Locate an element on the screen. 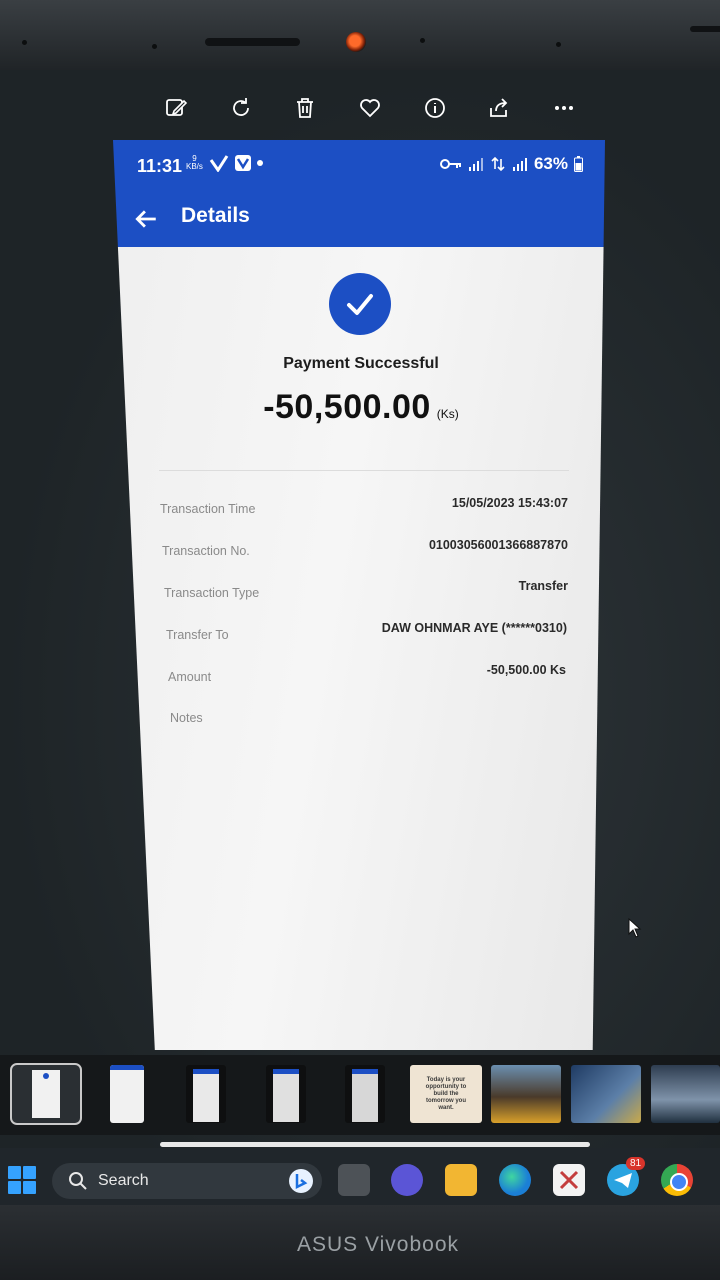  app-icon is located at coordinates (569, 1180).